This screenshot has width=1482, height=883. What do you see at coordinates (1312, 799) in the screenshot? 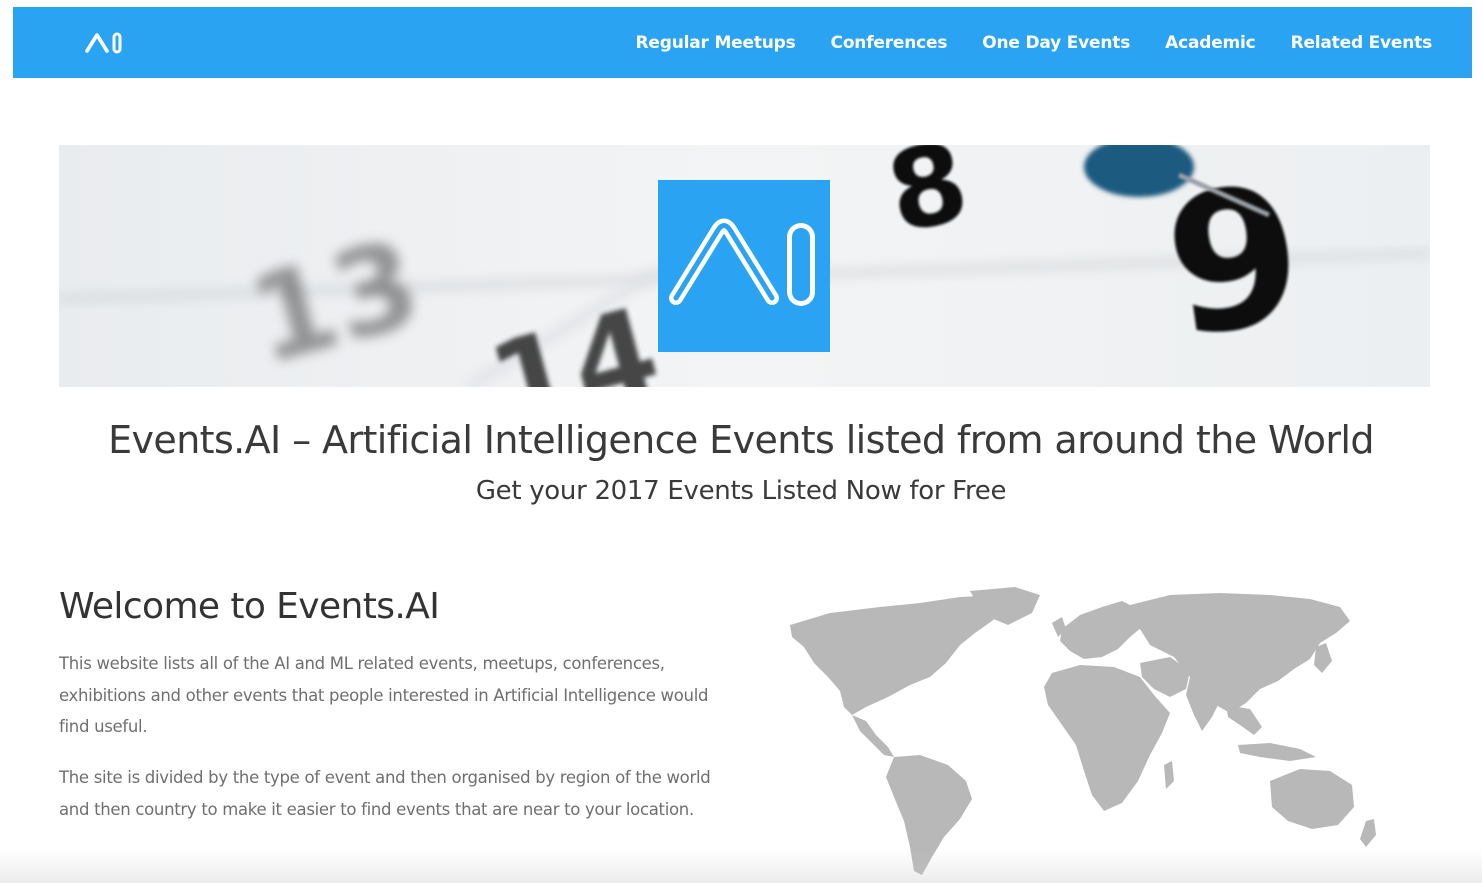
I see `map-australia` at bounding box center [1312, 799].